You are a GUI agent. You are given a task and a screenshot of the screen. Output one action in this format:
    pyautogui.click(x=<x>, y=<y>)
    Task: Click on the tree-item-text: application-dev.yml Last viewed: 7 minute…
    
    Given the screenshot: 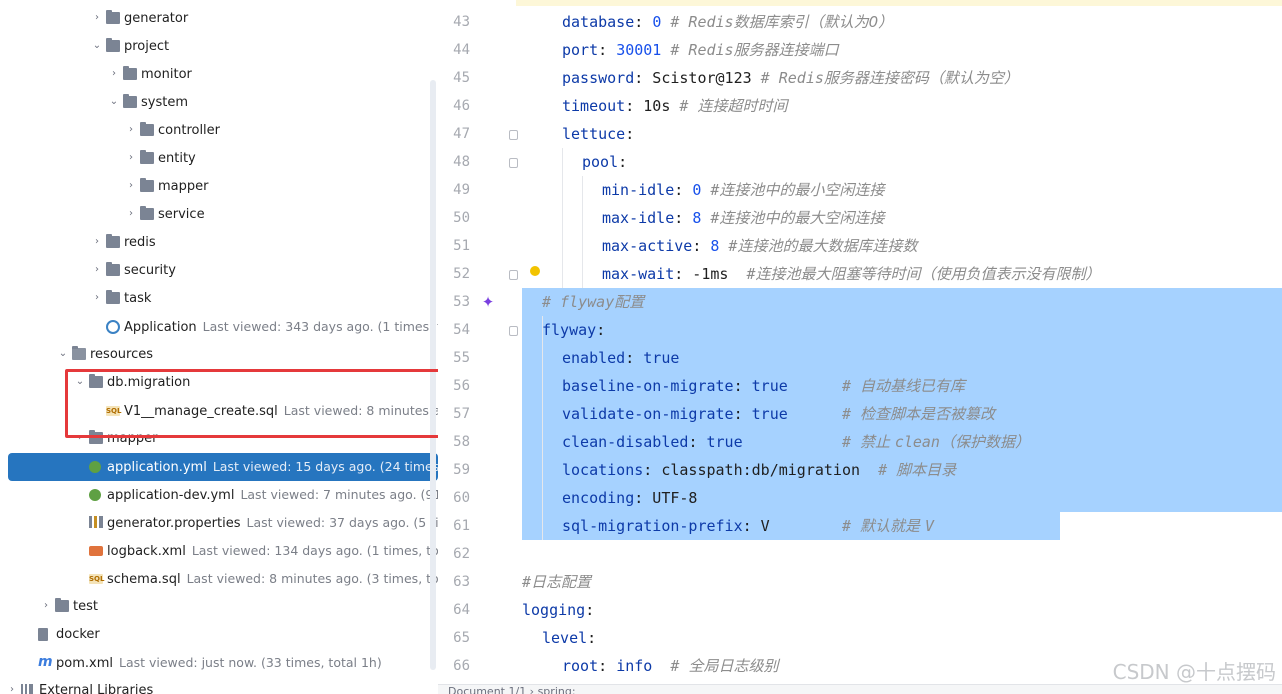 What is the action you would take?
    pyautogui.click(x=272, y=495)
    